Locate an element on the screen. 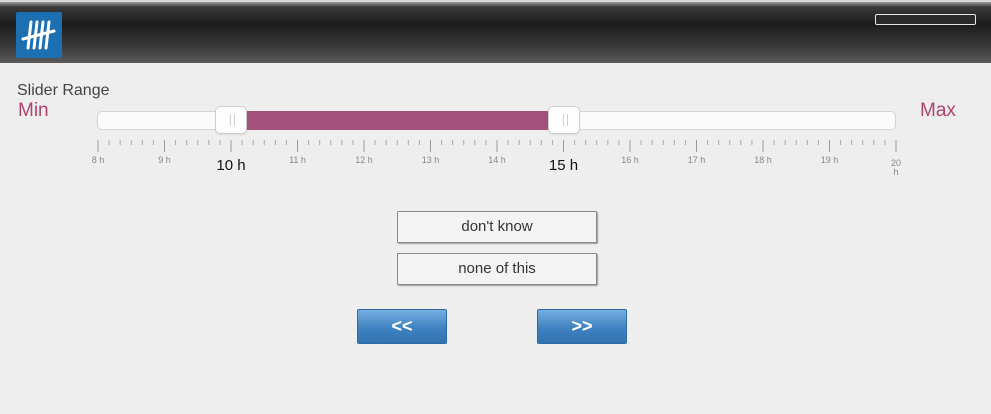 The height and width of the screenshot is (414, 991). tick-label: 13 h is located at coordinates (430, 160).